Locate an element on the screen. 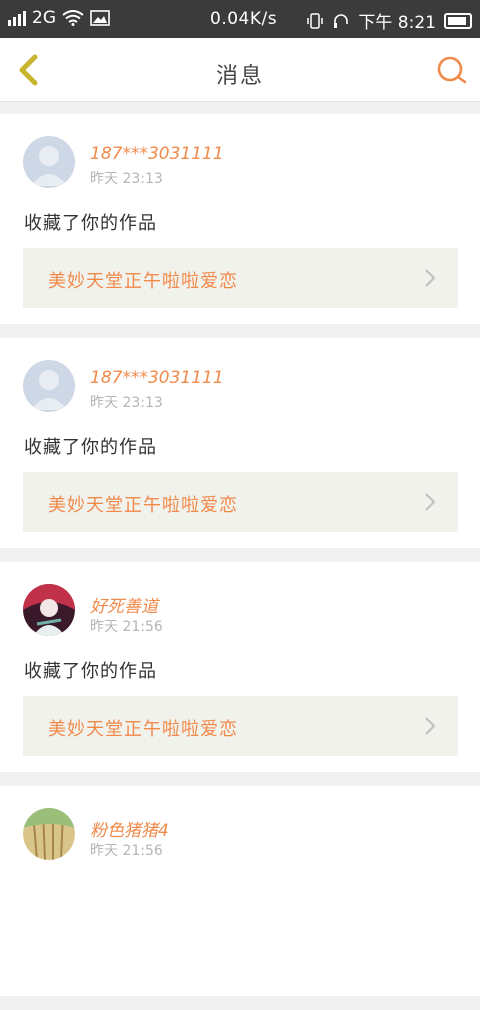 The height and width of the screenshot is (1010, 480). network-type: 2G is located at coordinates (44, 18).